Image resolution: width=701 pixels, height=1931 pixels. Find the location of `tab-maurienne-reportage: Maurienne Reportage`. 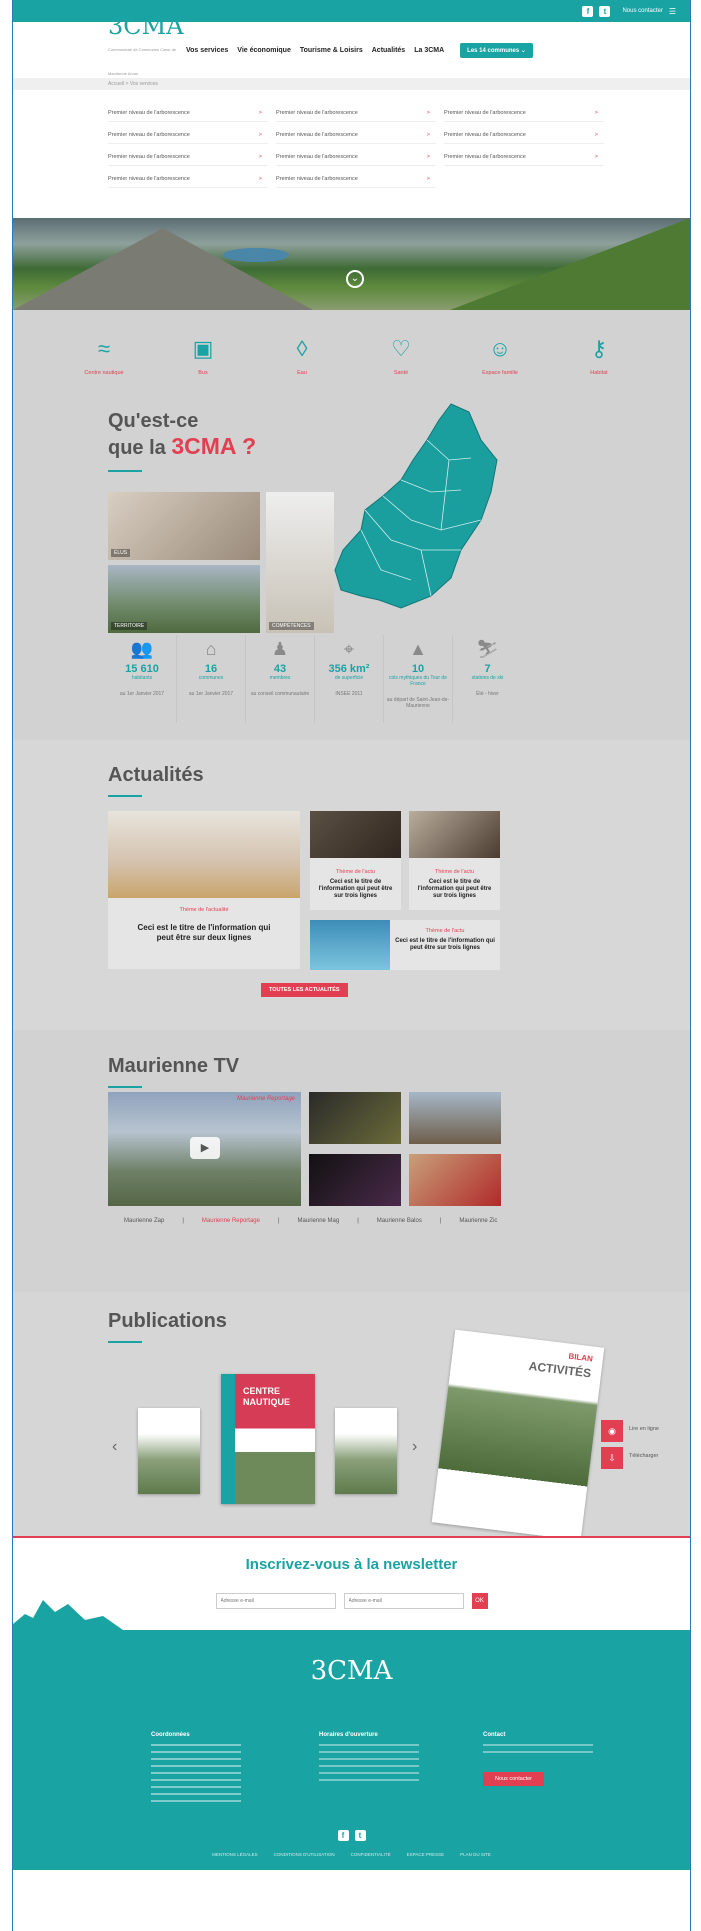

tab-maurienne-reportage: Maurienne Reportage is located at coordinates (231, 1221).